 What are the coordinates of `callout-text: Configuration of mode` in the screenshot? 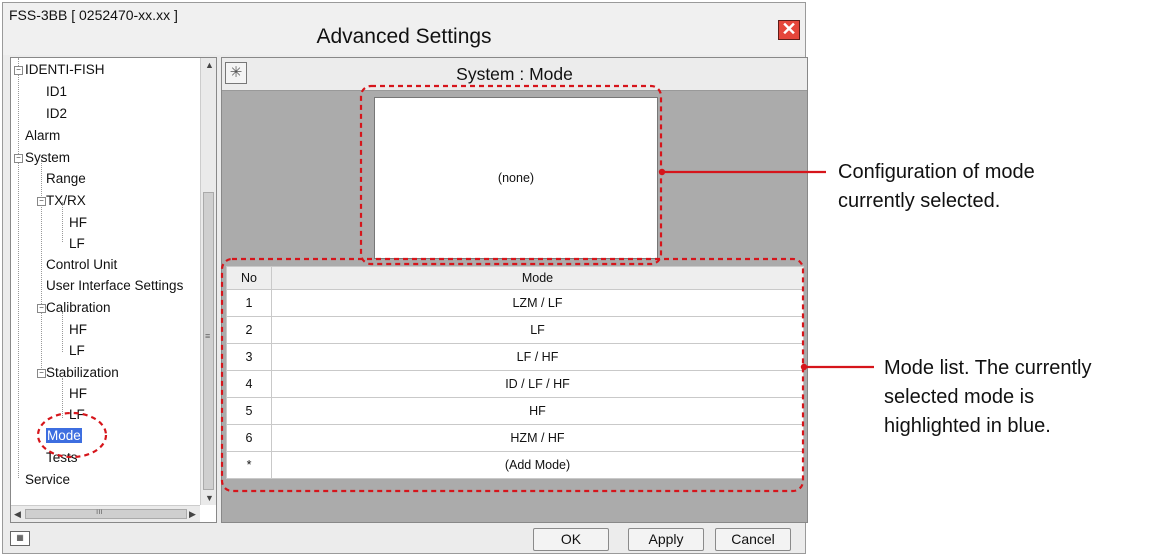 It's located at (936, 172).